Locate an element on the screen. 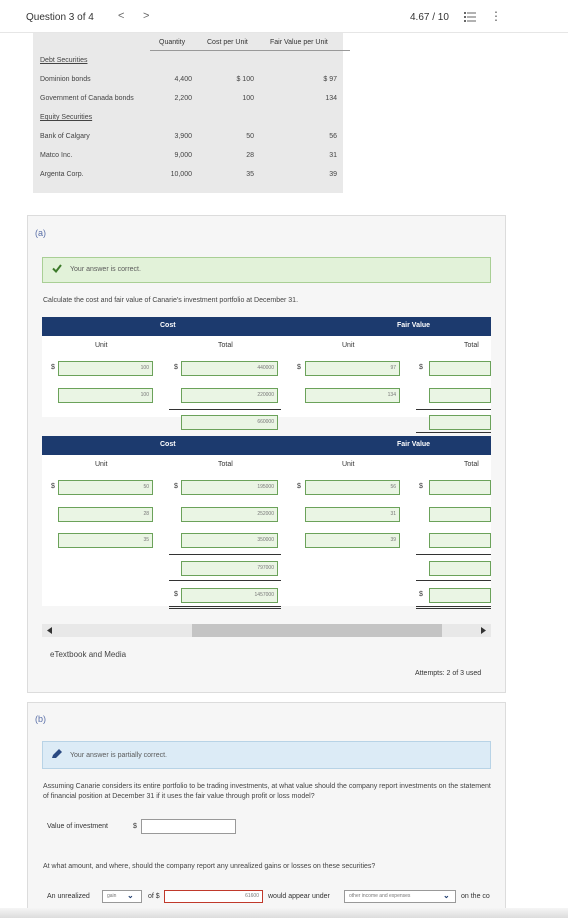 Image resolution: width=568 pixels, height=918 pixels. header-divider is located at coordinates (250, 50).